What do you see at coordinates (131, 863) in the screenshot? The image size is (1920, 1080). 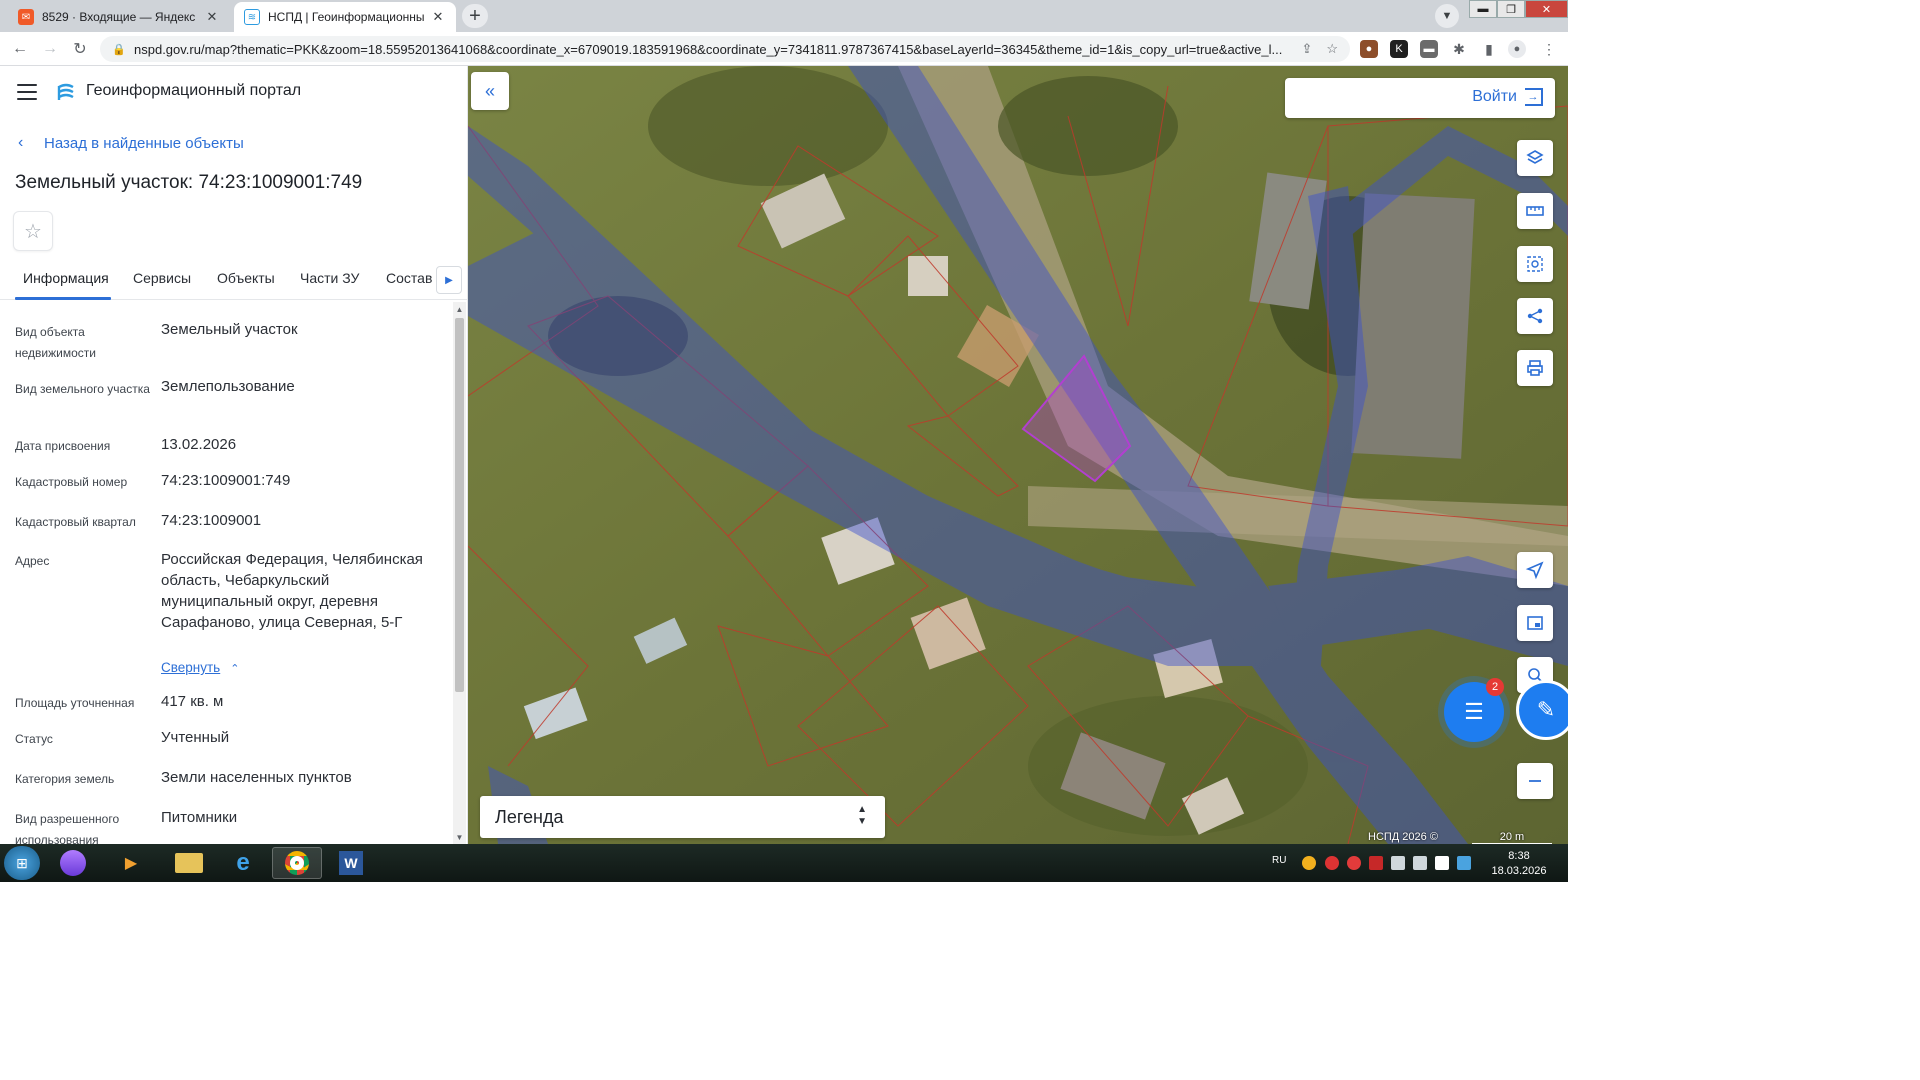 I see `media-player-icon: ▶` at bounding box center [131, 863].